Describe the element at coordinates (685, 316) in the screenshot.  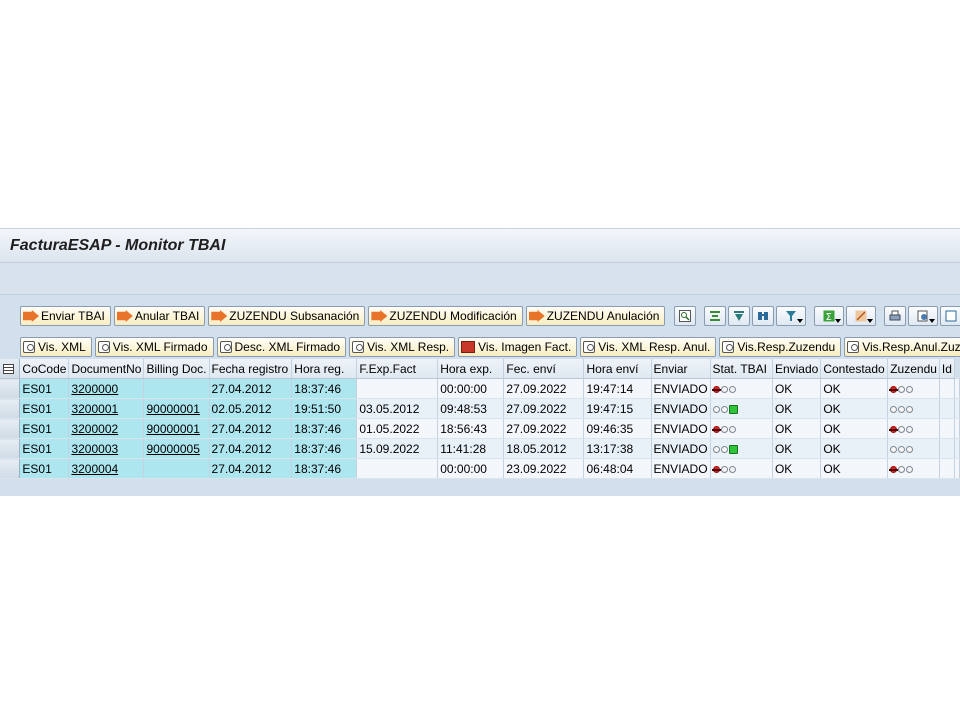
I see `details-button` at that location.